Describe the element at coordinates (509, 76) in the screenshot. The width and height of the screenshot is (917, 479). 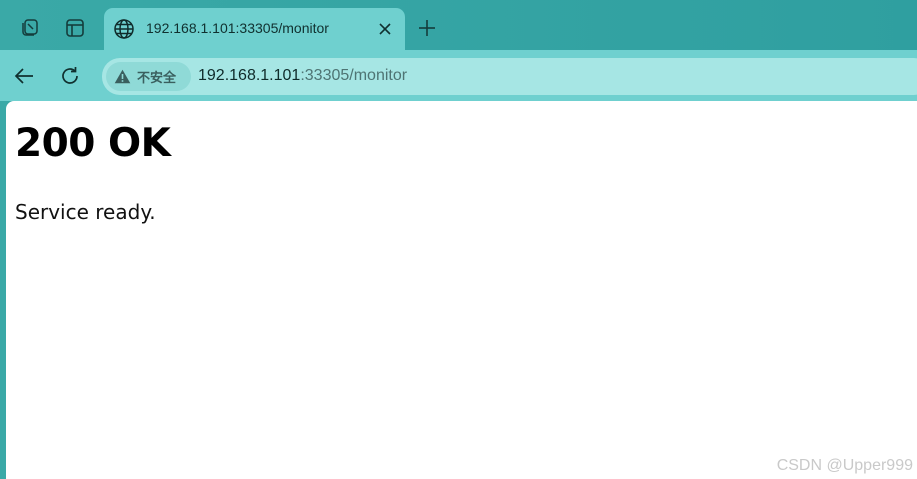
I see `address-bar: 不安全 192.168.1.101:33305/monitor` at that location.